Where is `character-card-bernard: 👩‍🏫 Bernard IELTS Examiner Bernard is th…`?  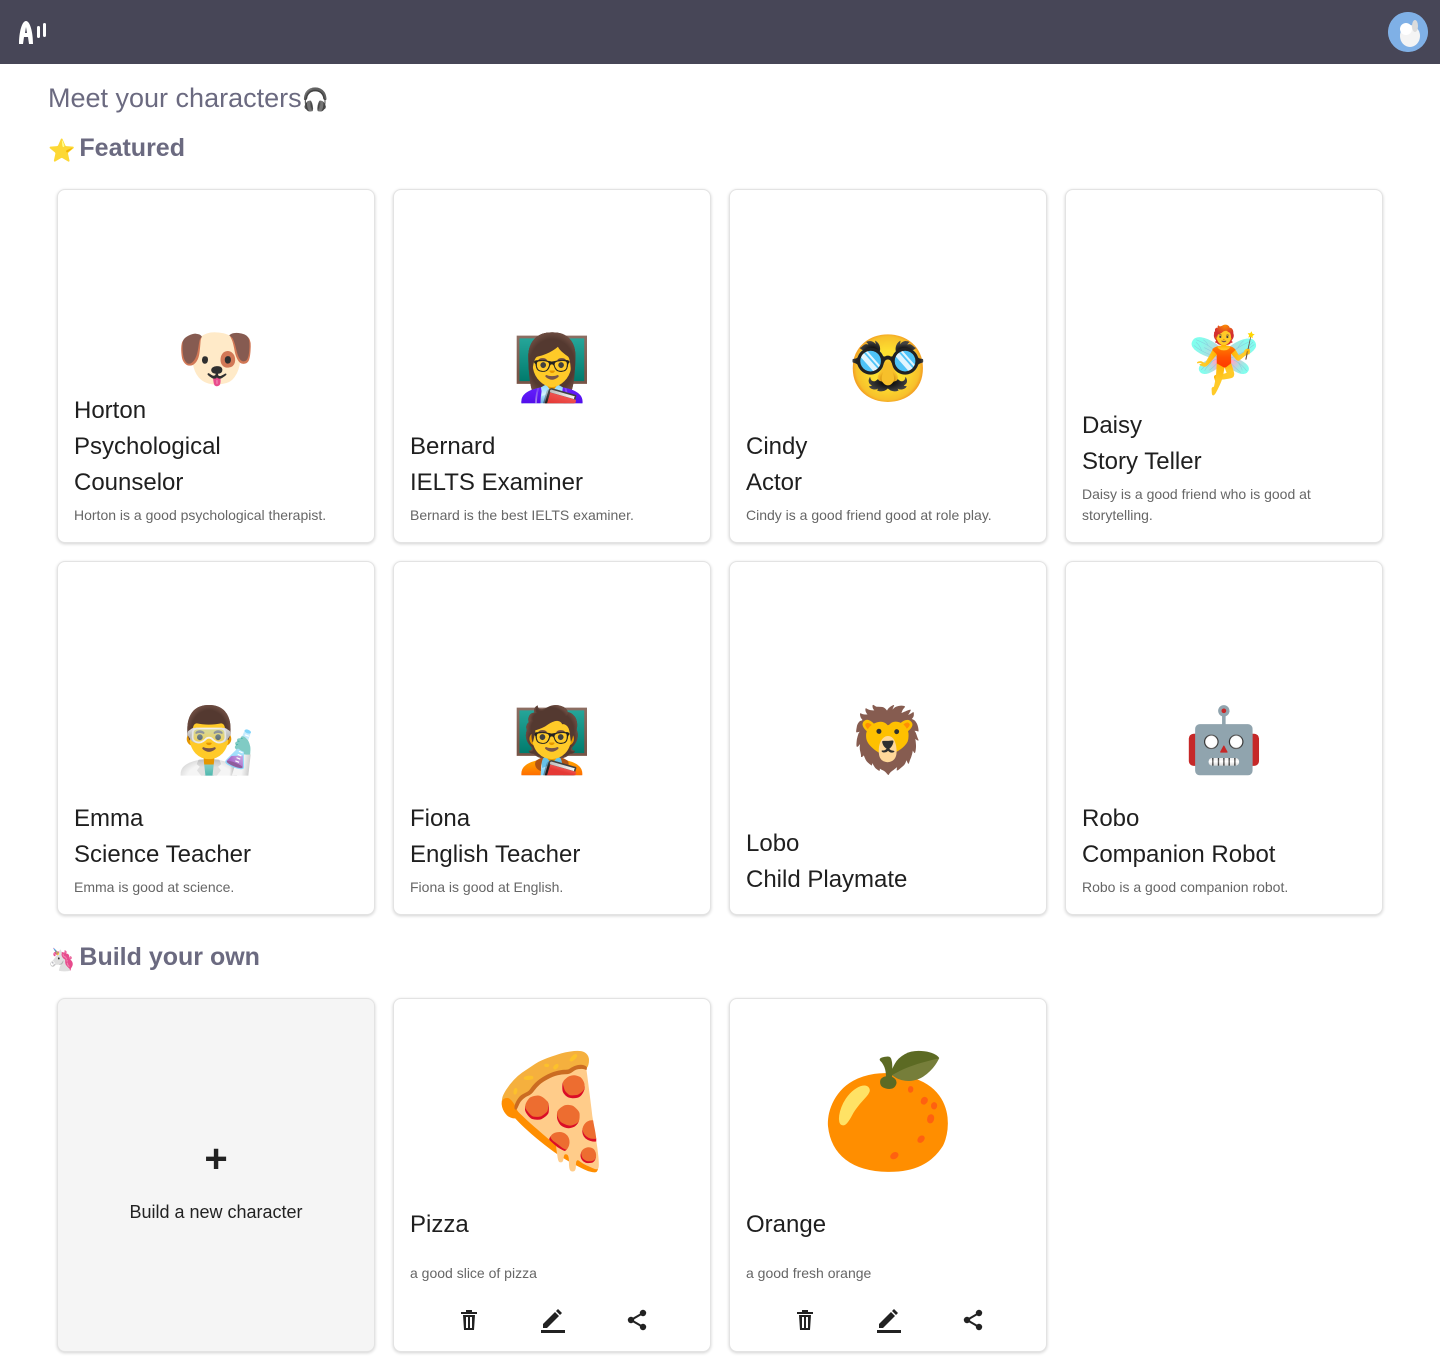 character-card-bernard: 👩‍🏫 Bernard IELTS Examiner Bernard is th… is located at coordinates (552, 366).